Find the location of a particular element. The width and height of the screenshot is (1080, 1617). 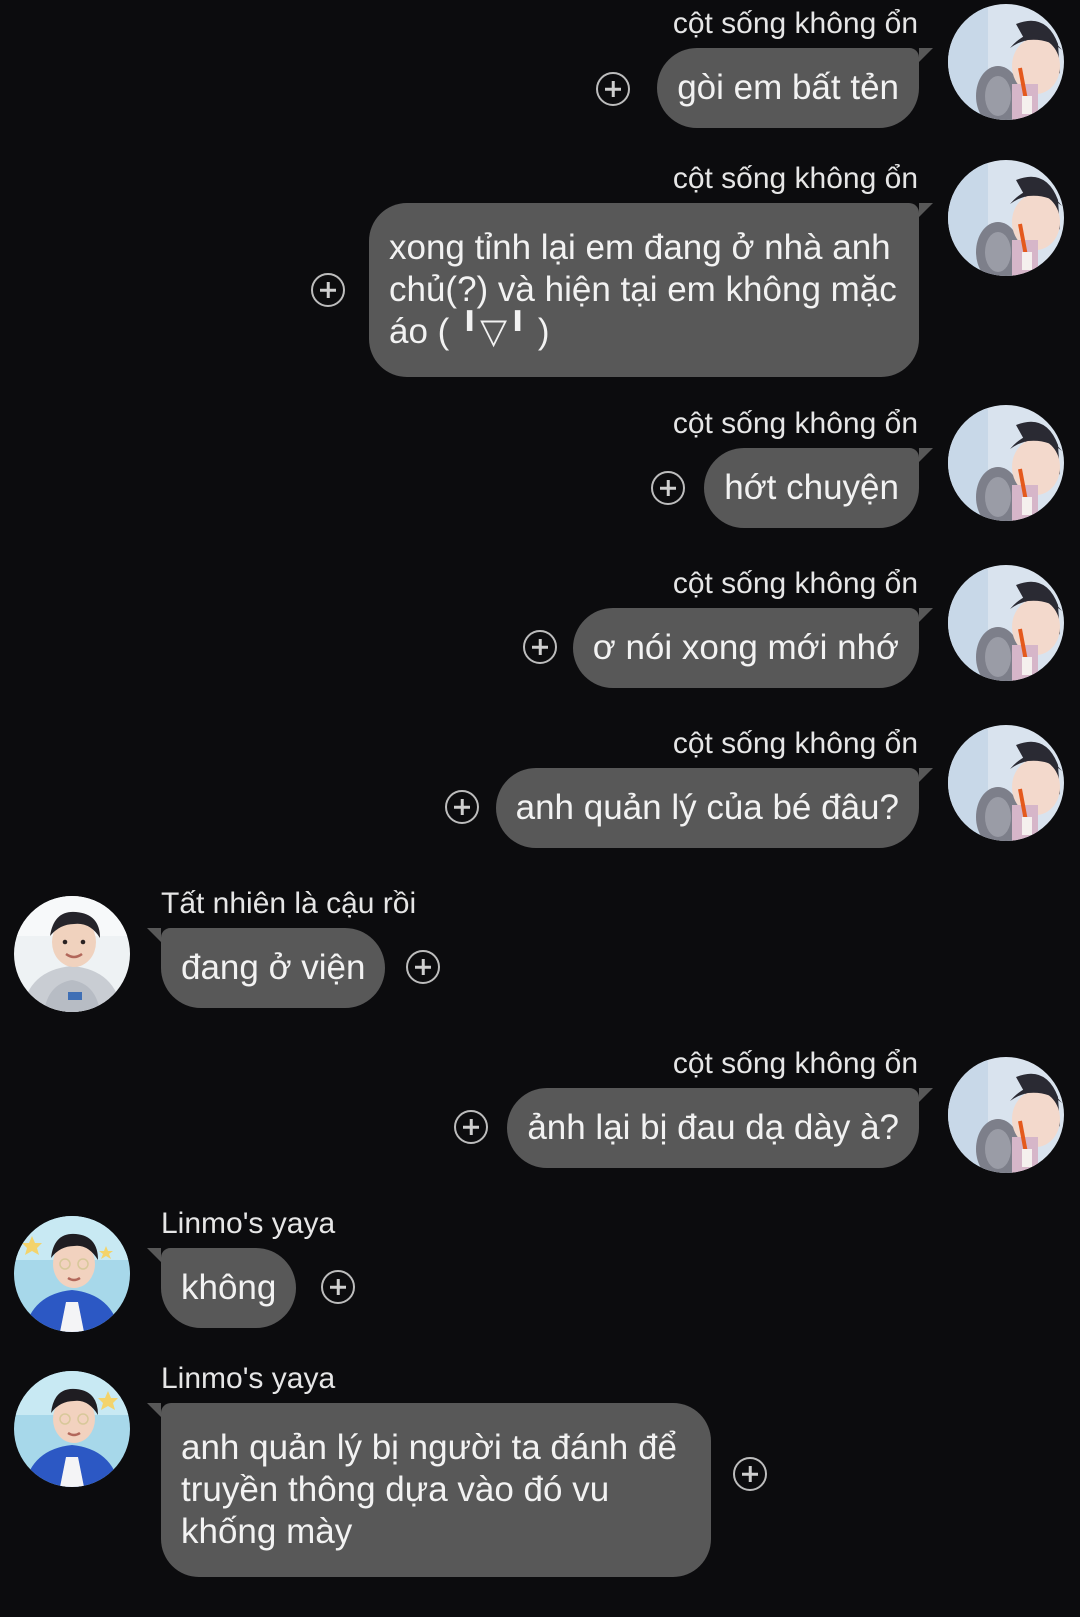

message-bubble: đang ở viện is located at coordinates (266, 968).